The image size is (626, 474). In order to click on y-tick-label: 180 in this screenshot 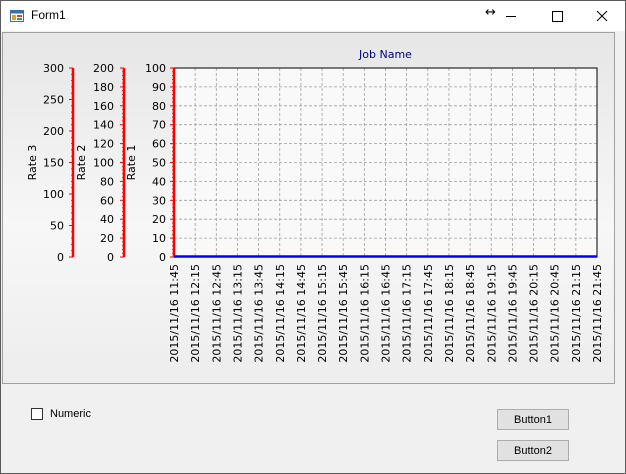, I will do `click(103, 87)`.